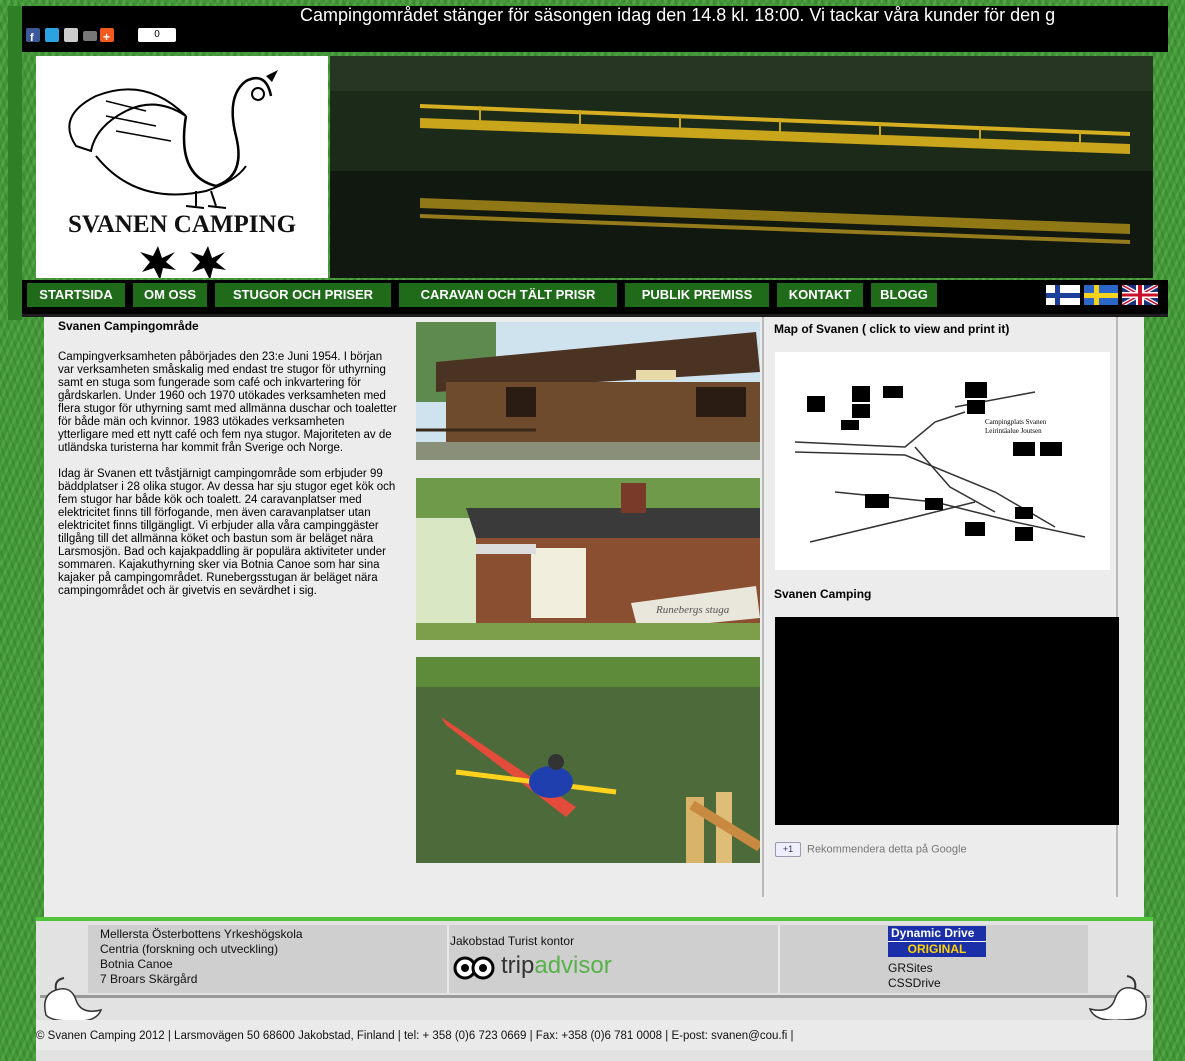  Describe the element at coordinates (1016, 422) in the screenshot. I see `map-label: Campingplats Svanen` at that location.